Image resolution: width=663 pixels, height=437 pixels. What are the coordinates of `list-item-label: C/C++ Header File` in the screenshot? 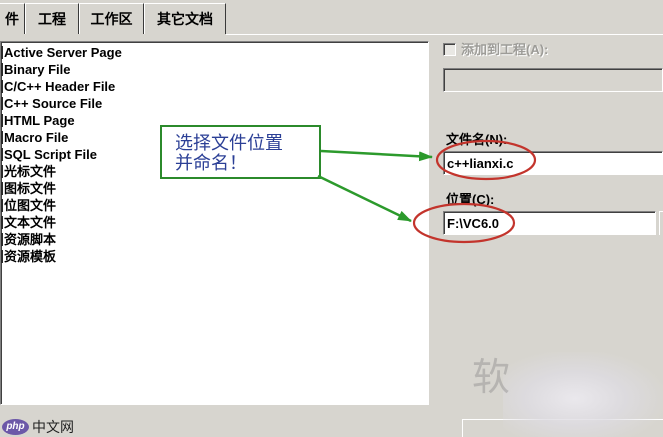 It's located at (60, 86).